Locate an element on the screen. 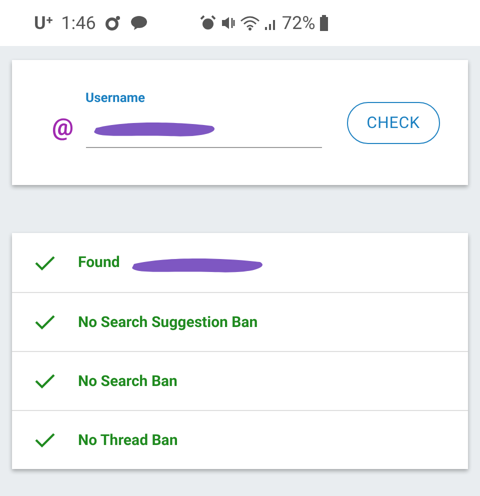  at-sign: @ is located at coordinates (63, 127).